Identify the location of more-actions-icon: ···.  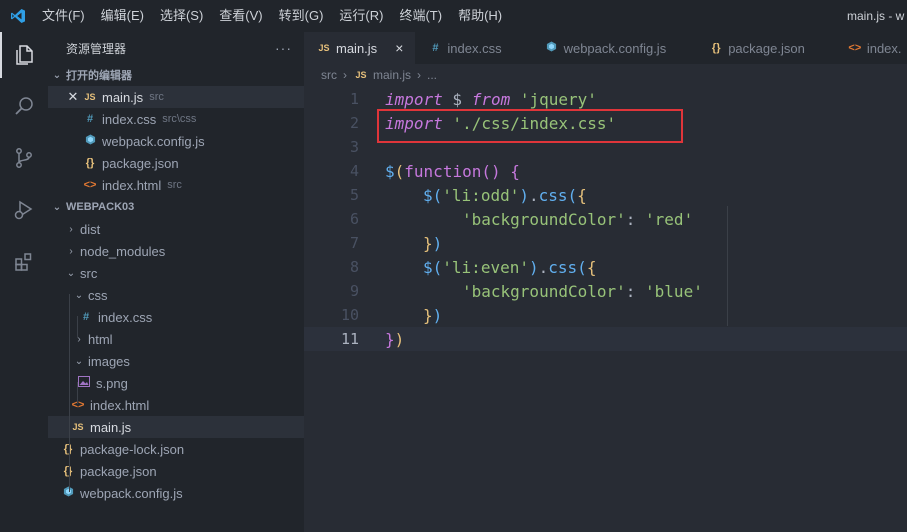
(283, 48).